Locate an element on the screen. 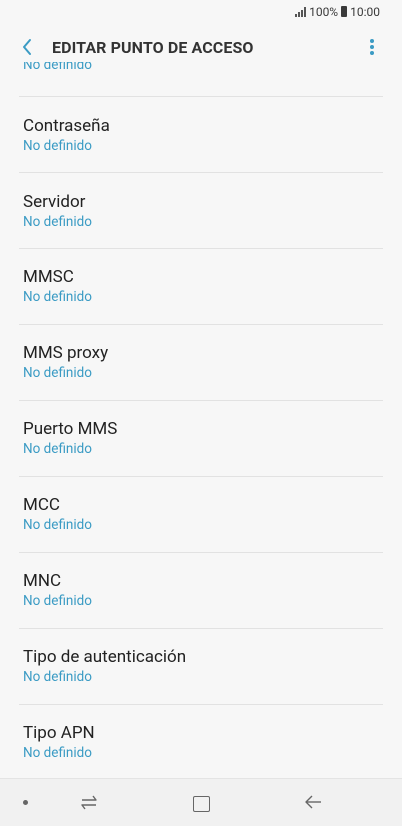  list-item-label: Puerto MMS is located at coordinates (70, 429).